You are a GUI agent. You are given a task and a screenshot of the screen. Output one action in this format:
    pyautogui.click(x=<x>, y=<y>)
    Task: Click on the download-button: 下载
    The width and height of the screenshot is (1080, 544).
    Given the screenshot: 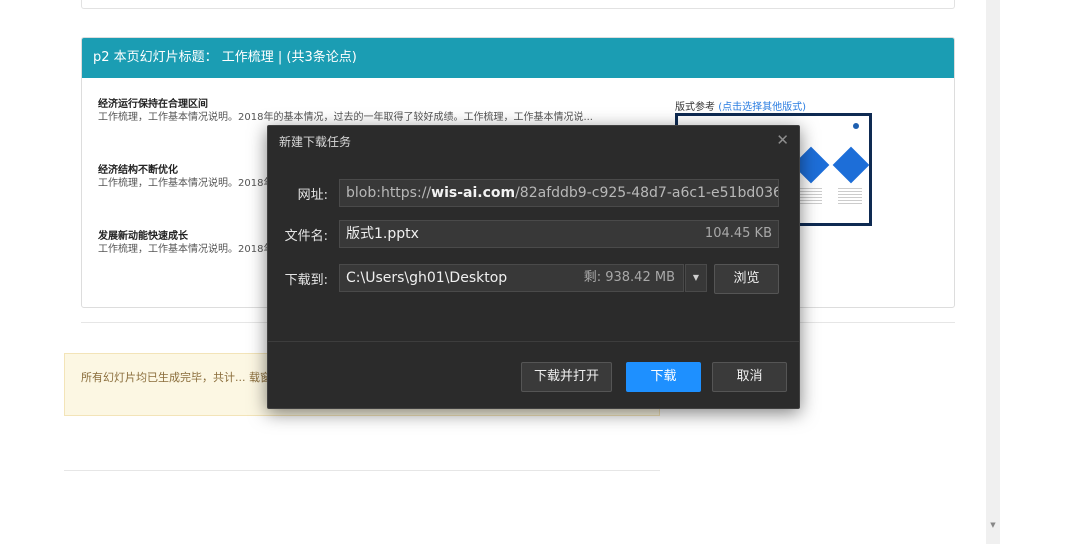 What is the action you would take?
    pyautogui.click(x=663, y=377)
    